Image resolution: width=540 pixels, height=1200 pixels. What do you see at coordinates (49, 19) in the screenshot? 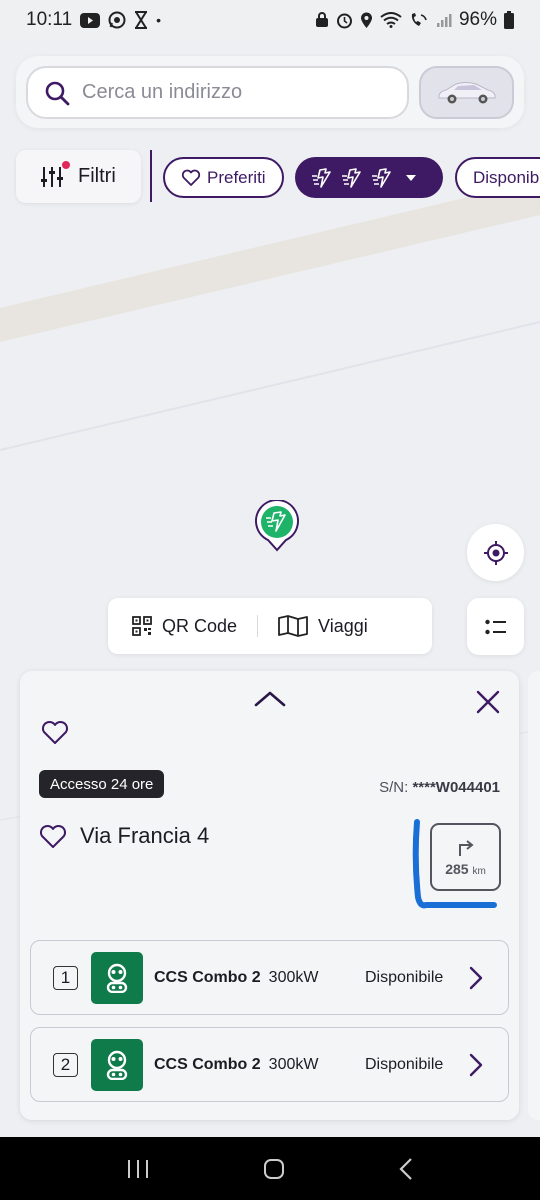
I see `status-time: 10:11` at bounding box center [49, 19].